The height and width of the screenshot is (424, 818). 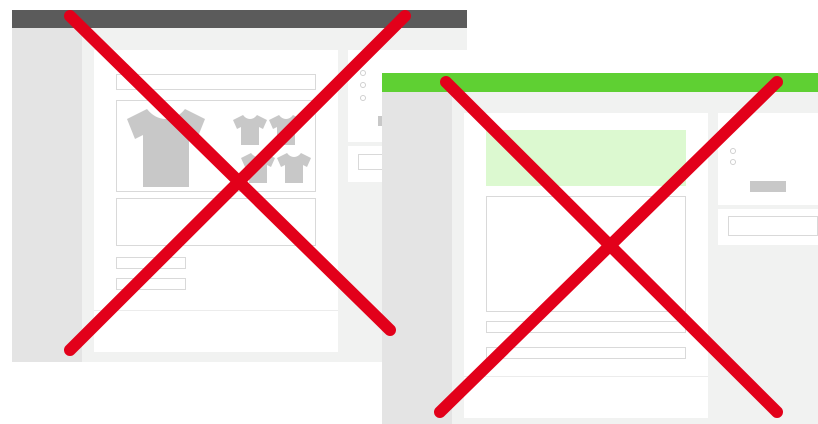 What do you see at coordinates (166, 148) in the screenshot?
I see `tshirt-large-icon` at bounding box center [166, 148].